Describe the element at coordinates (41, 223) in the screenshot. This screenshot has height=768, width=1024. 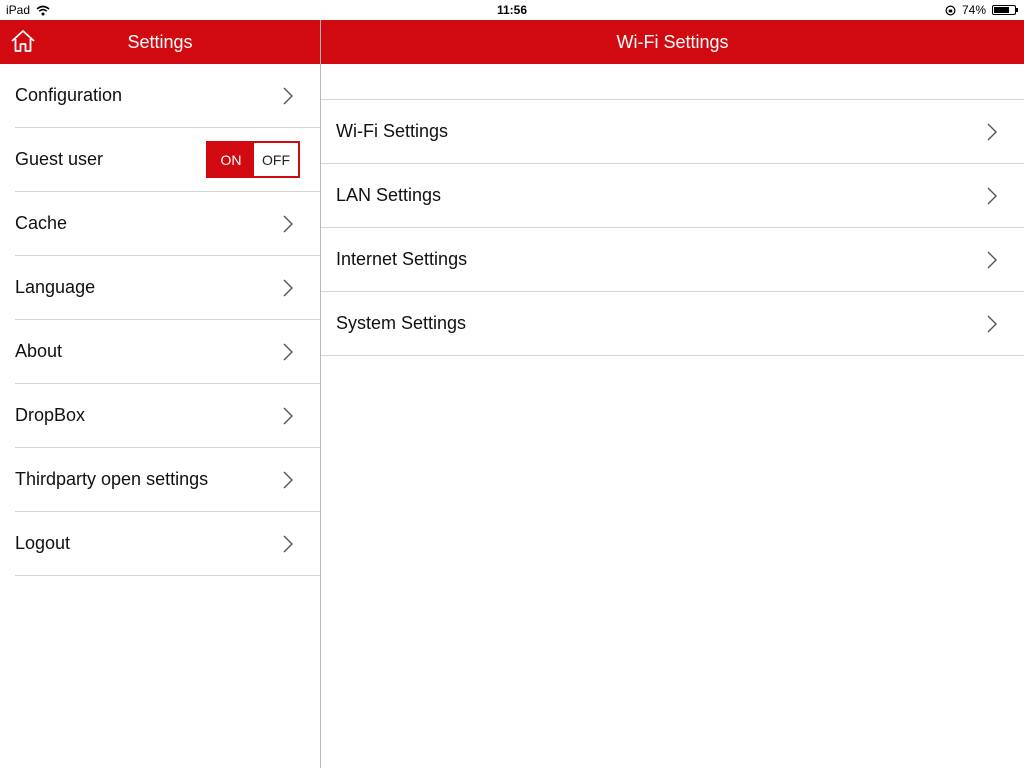
I see `menu-item-label: Cache` at that location.